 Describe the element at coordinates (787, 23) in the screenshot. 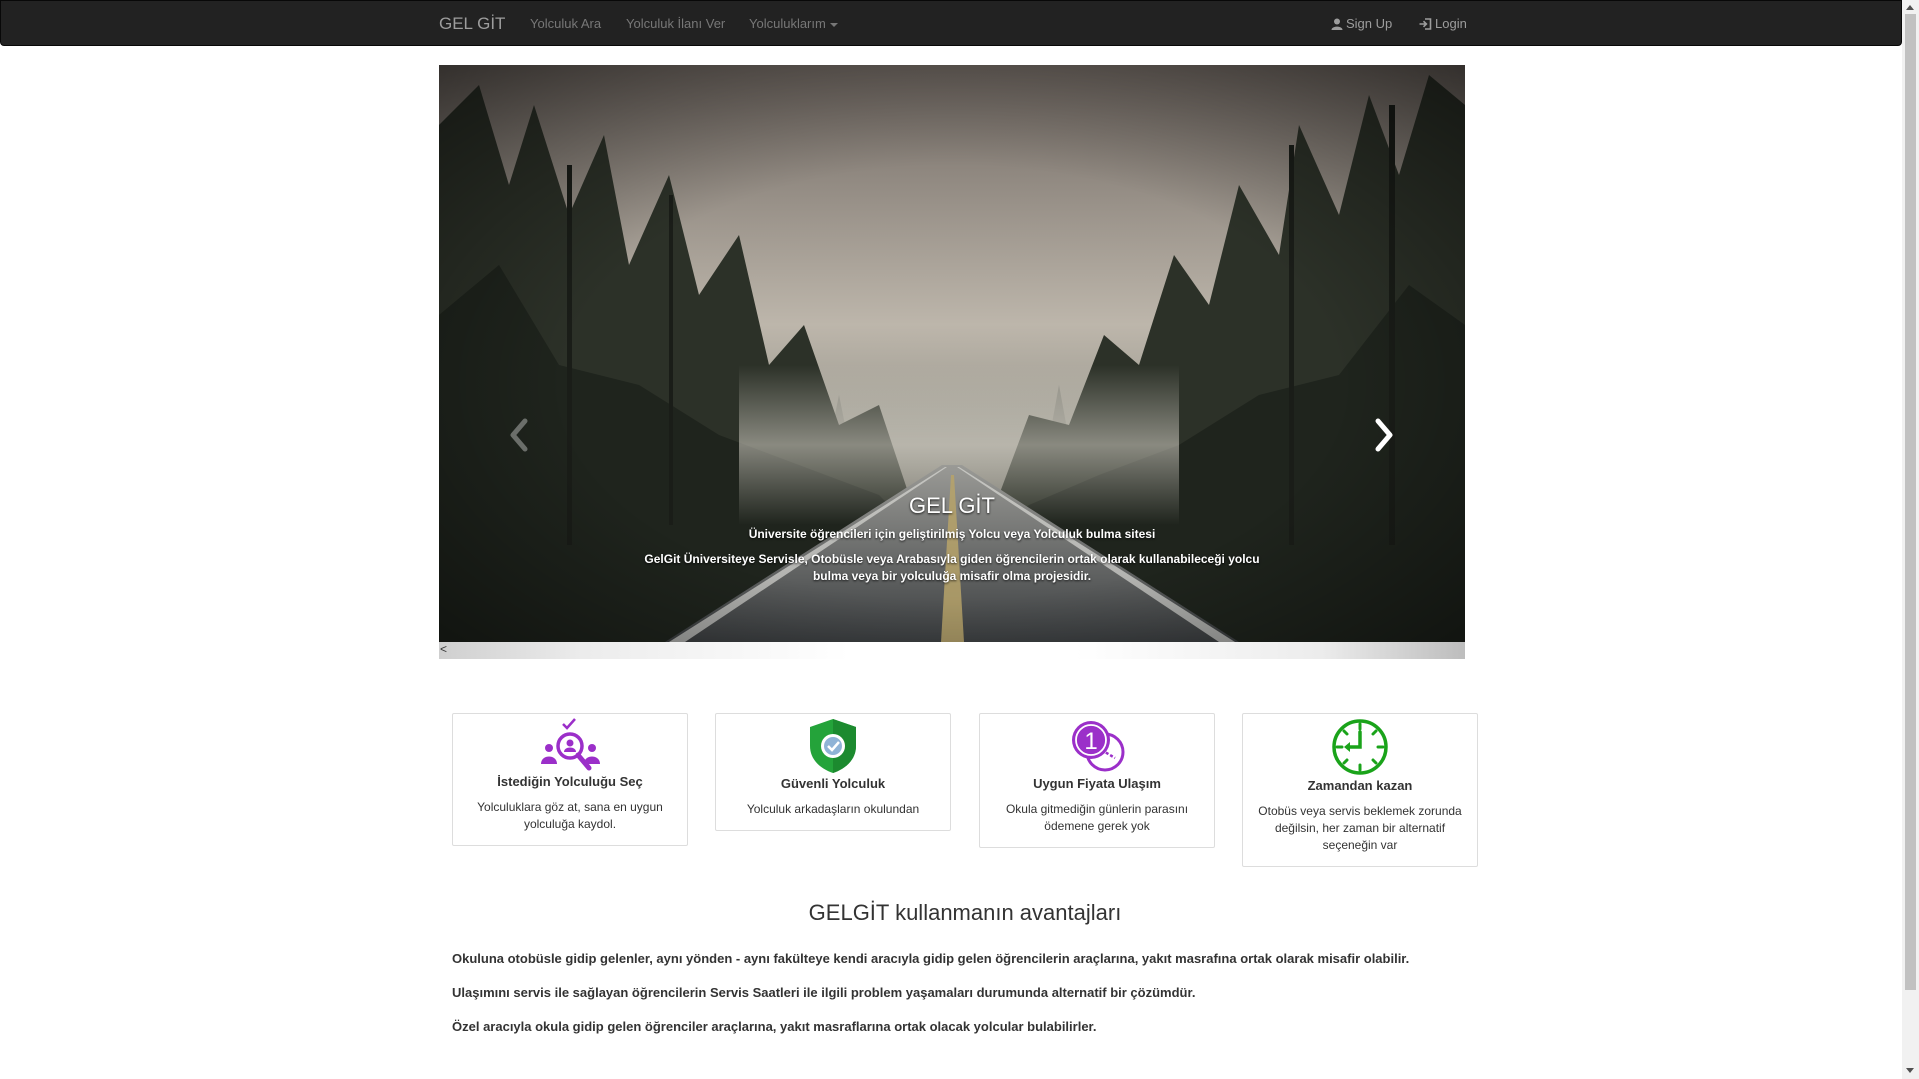

I see `dropdown-label: Yolculuklarım` at that location.